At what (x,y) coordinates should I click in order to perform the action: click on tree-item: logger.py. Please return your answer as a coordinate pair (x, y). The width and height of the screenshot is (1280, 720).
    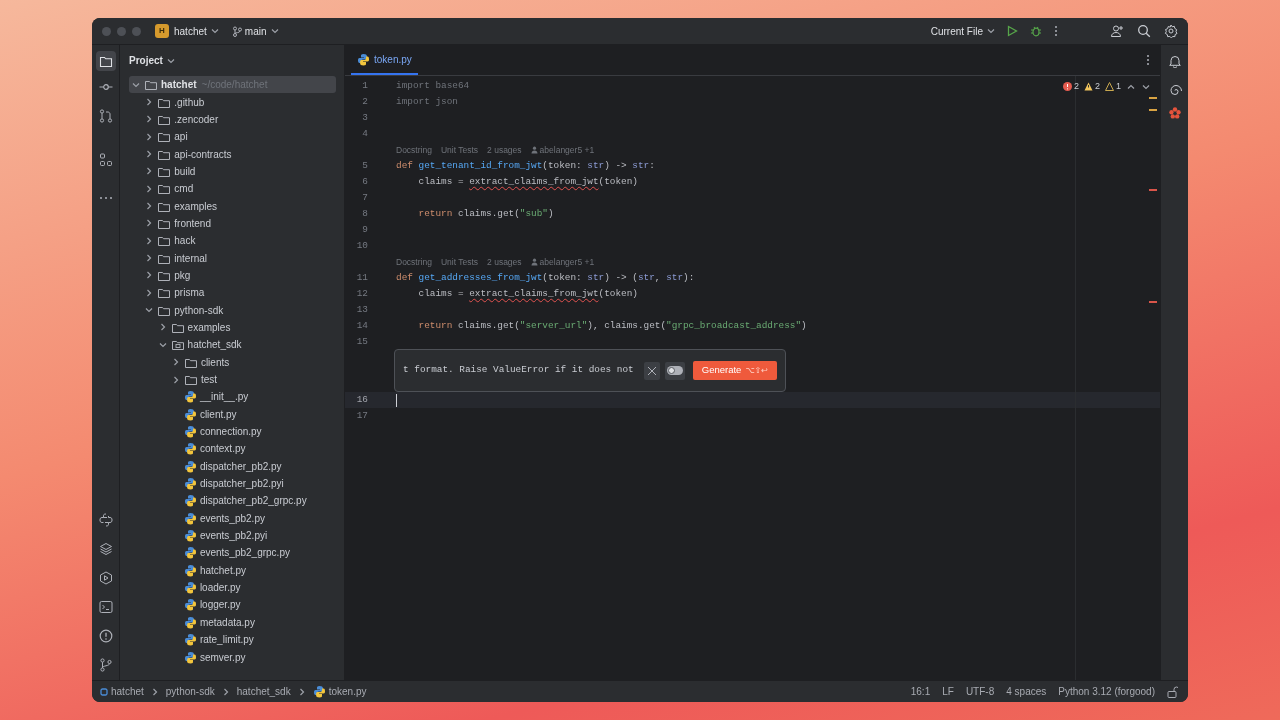
    Looking at the image, I should click on (232, 605).